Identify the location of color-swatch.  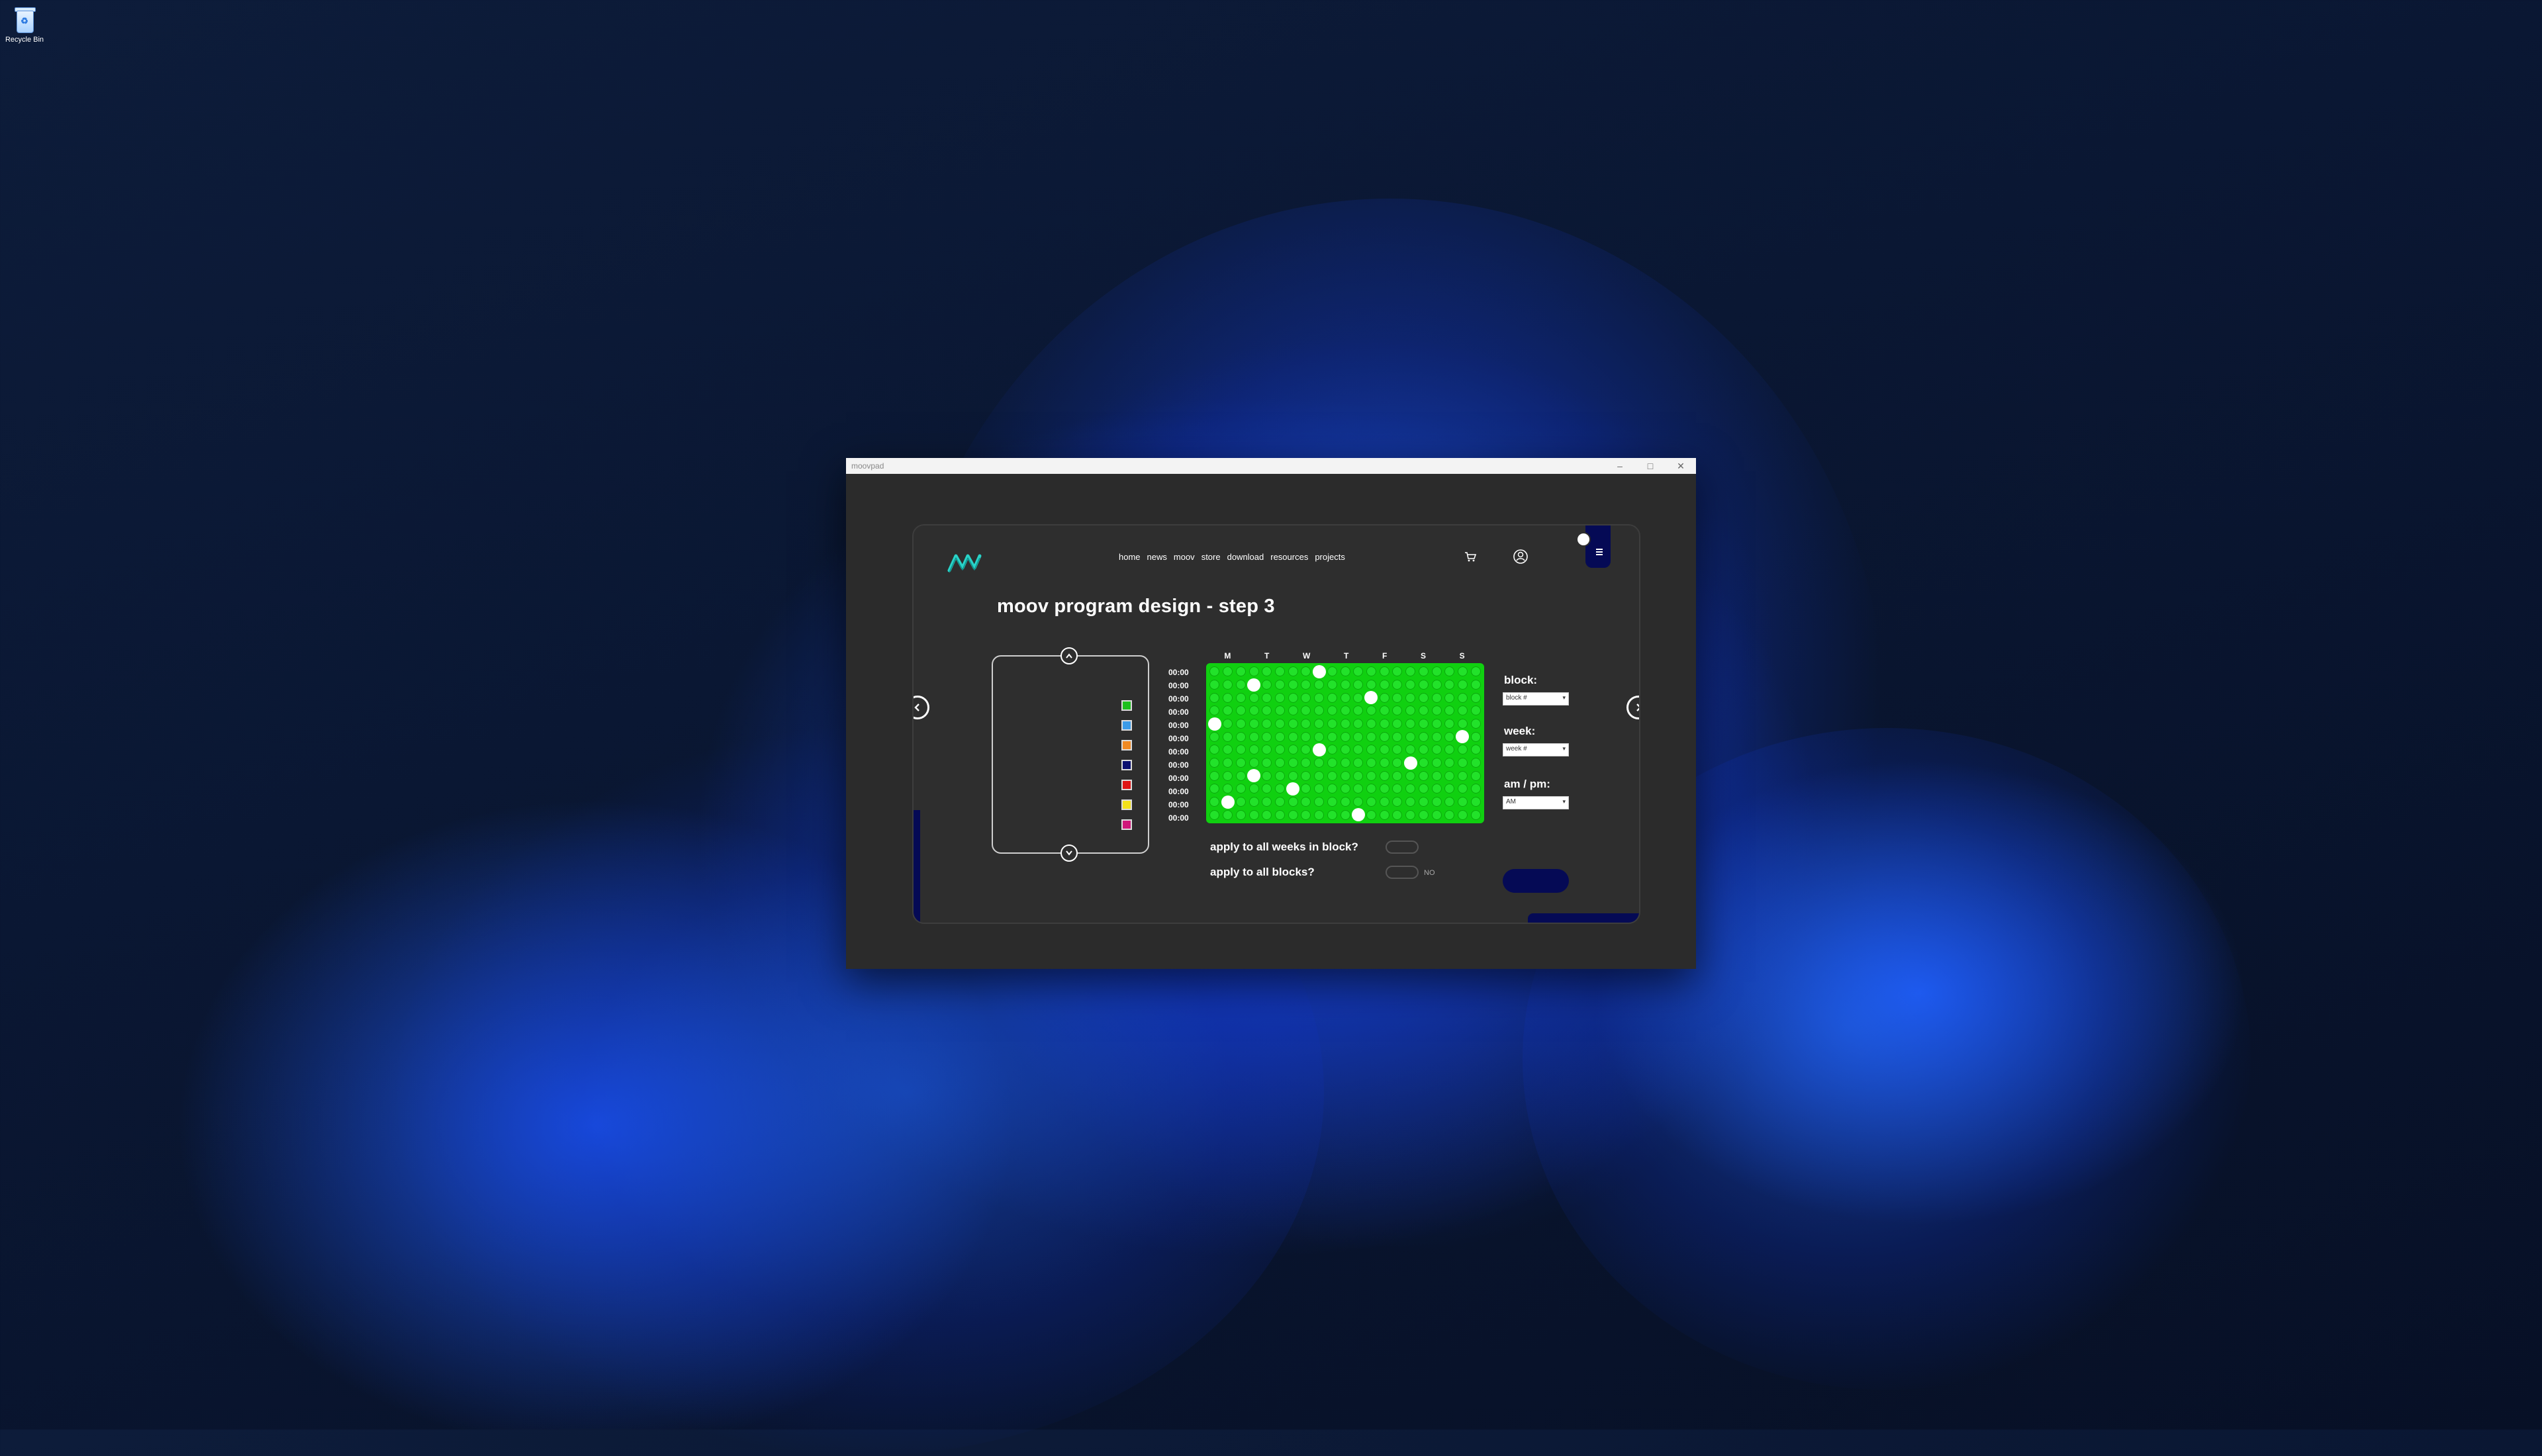
(1126, 765).